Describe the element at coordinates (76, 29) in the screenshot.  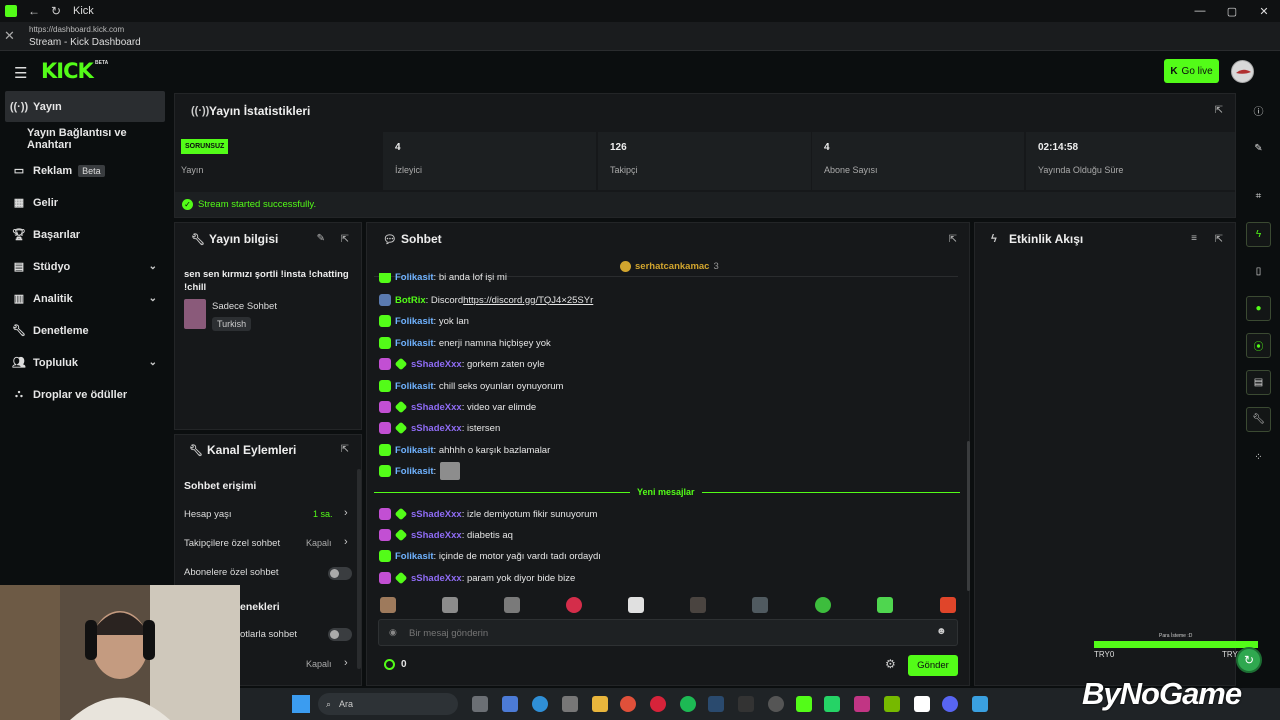
I see `url-text: https://dashboard.kick.com` at that location.